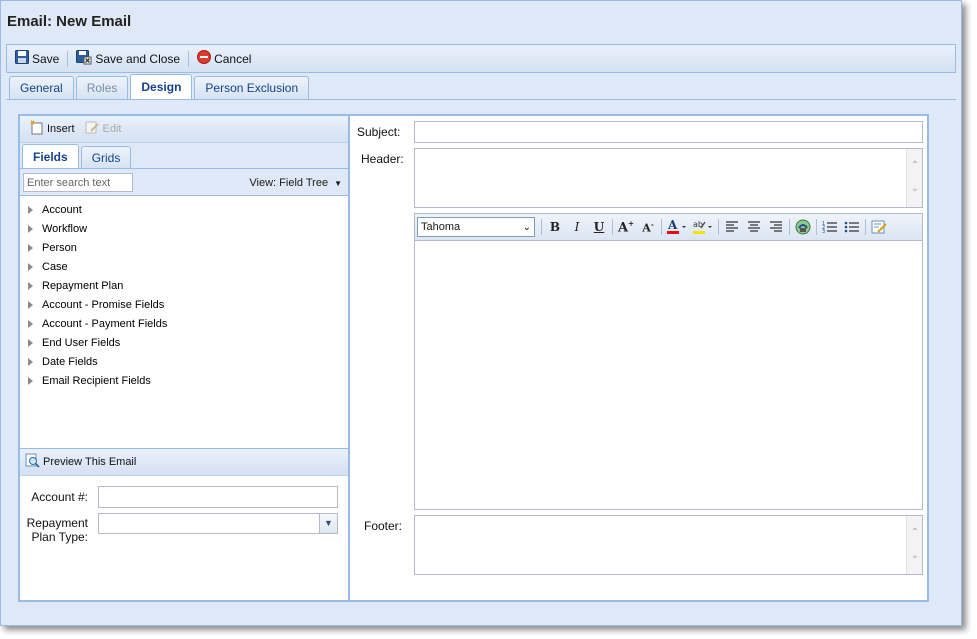 Image resolution: width=977 pixels, height=639 pixels. I want to click on tab-label: General, so click(41, 88).